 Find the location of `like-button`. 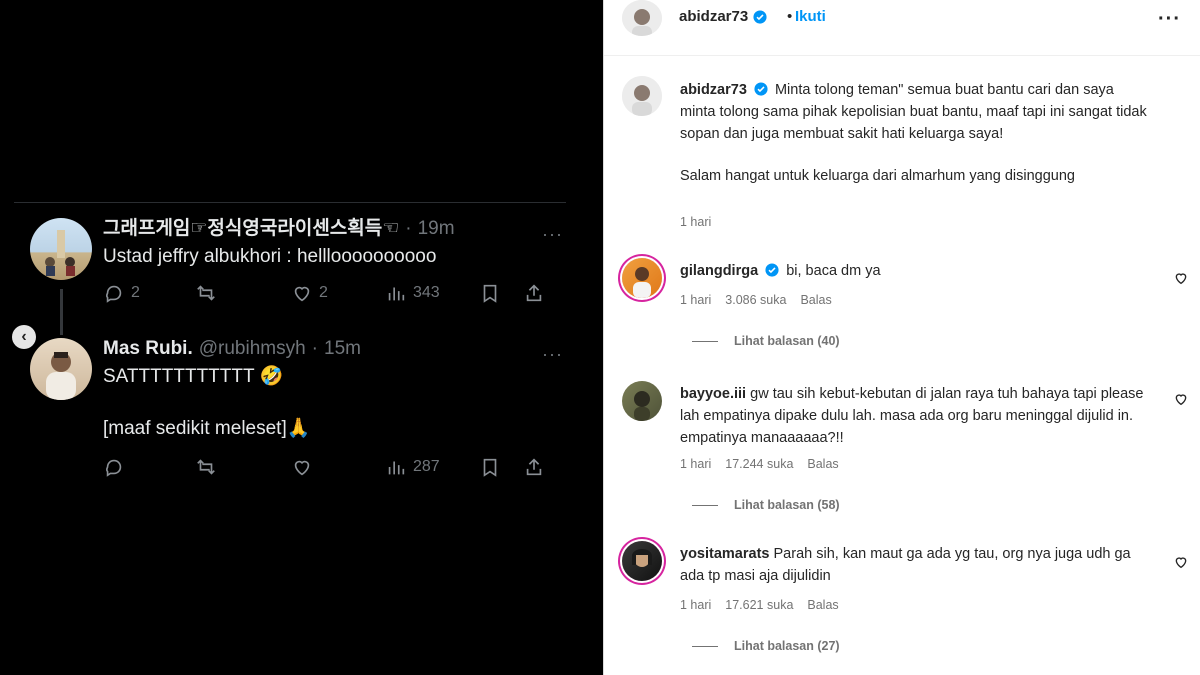

like-button is located at coordinates (302, 467).